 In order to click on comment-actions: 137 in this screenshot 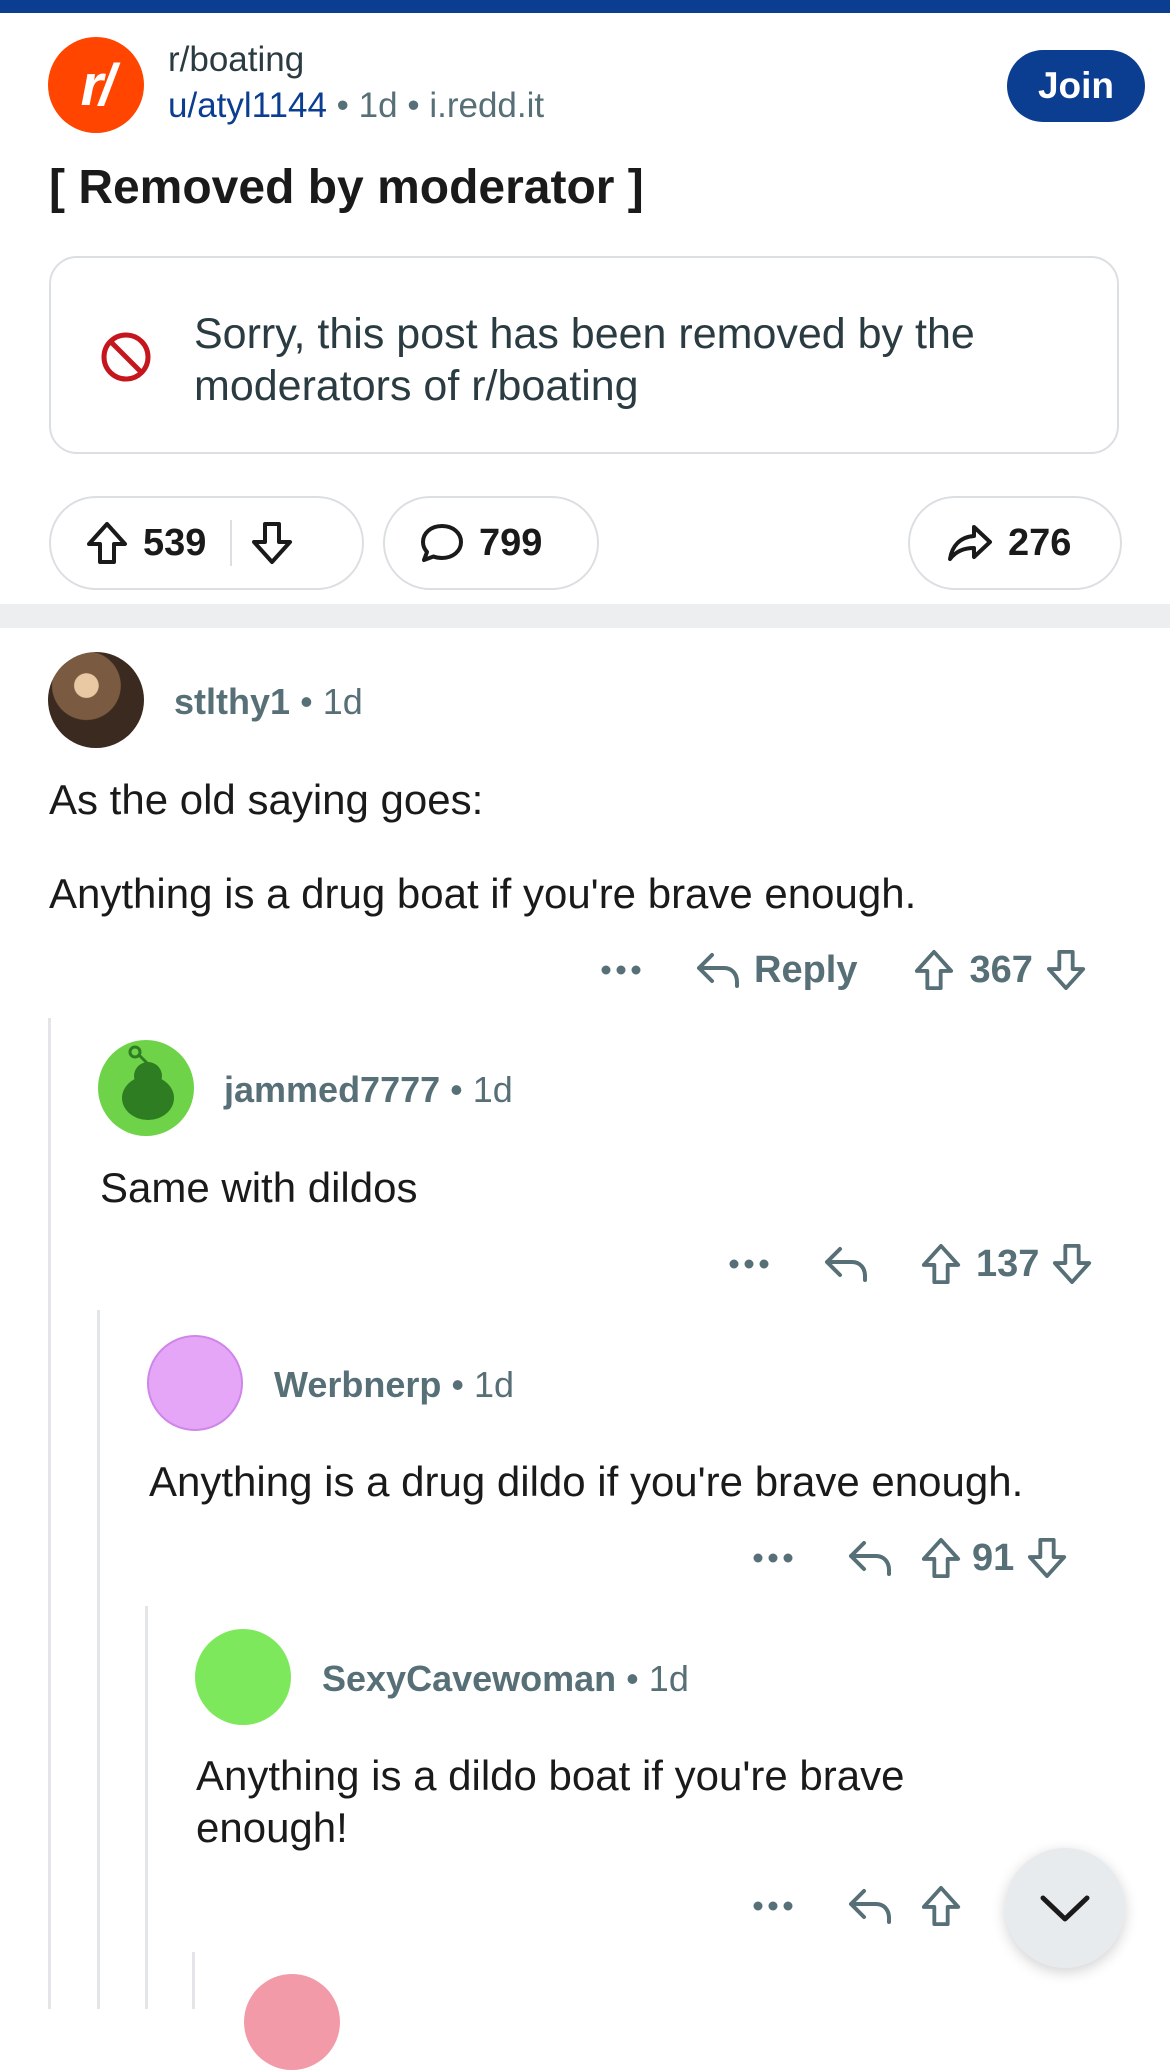, I will do `click(910, 1264)`.